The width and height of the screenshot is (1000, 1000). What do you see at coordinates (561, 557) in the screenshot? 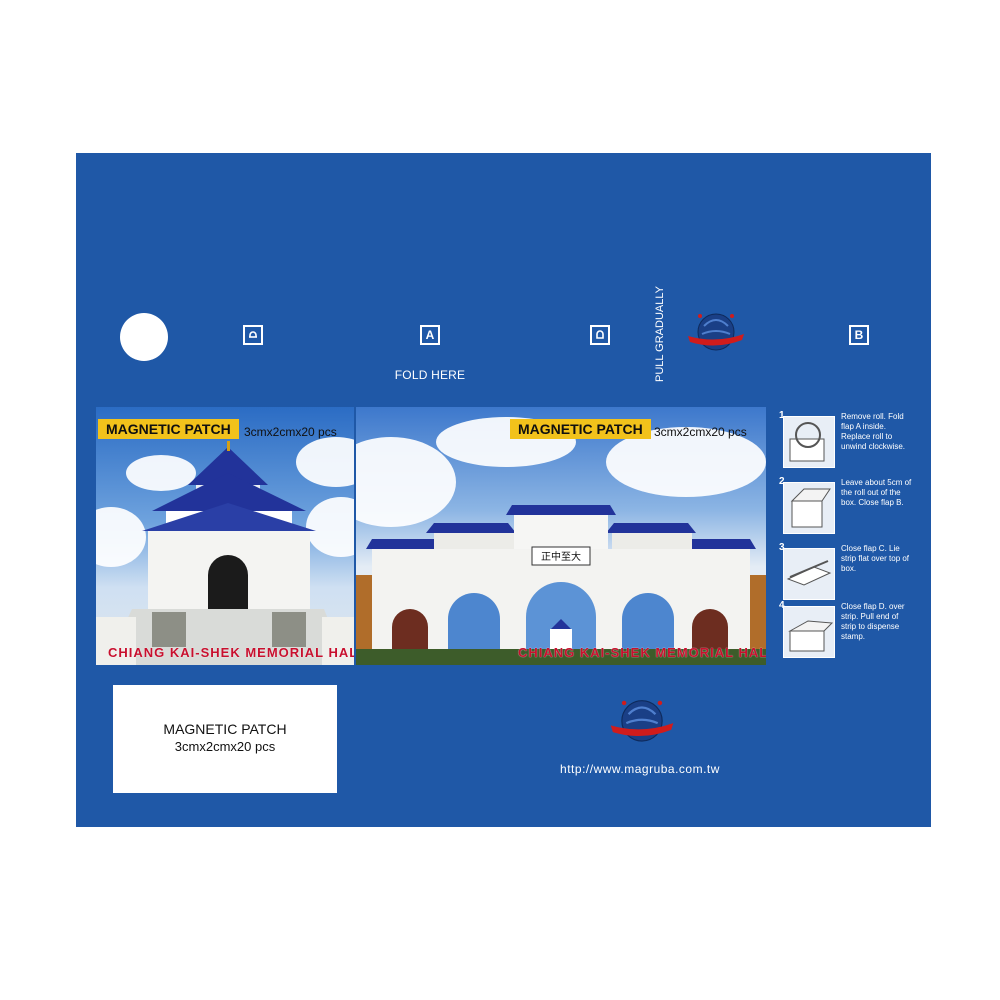
I see `gate-plaque: 正中至大` at bounding box center [561, 557].